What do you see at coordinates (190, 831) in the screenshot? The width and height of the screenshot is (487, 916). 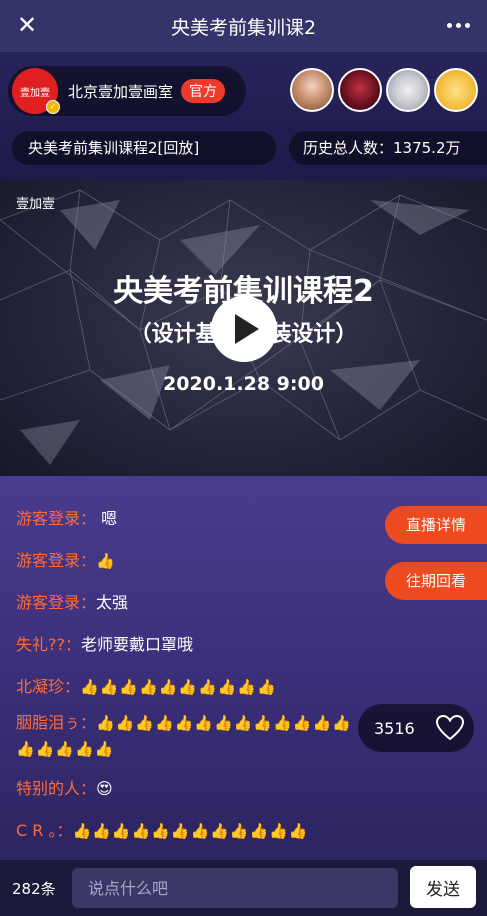 I see `chat-text: 👍👍👍👍👍👍👍👍👍👍👍👍` at bounding box center [190, 831].